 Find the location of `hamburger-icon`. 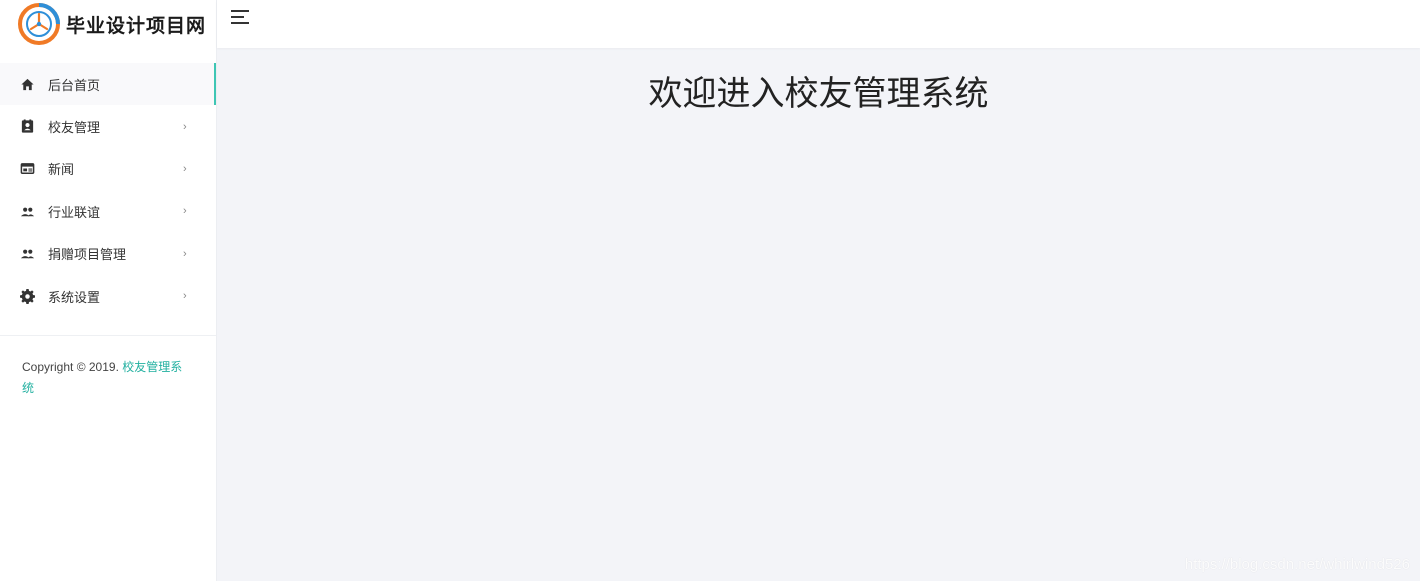

hamburger-icon is located at coordinates (241, 17).